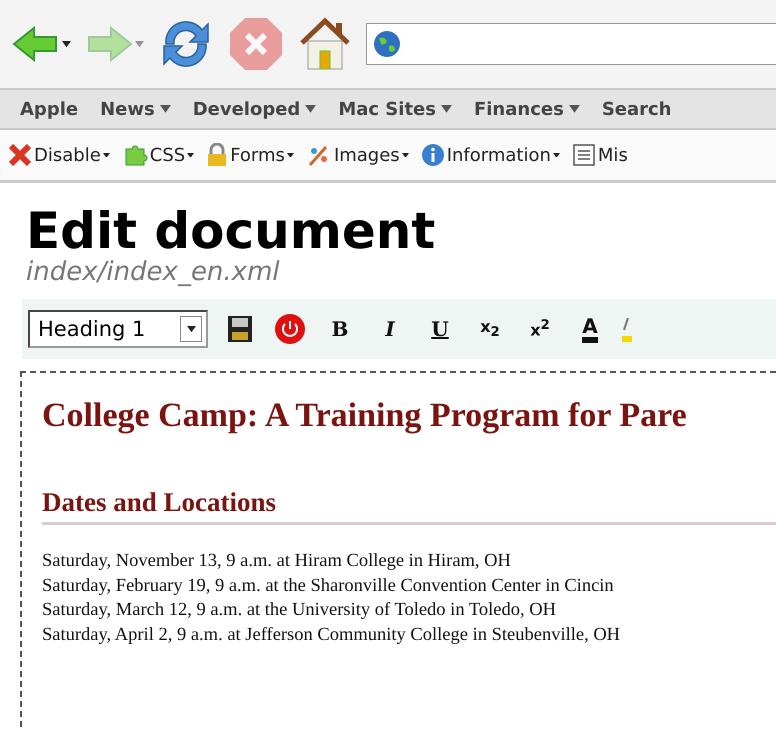  What do you see at coordinates (390, 329) in the screenshot?
I see `italic-button: I` at bounding box center [390, 329].